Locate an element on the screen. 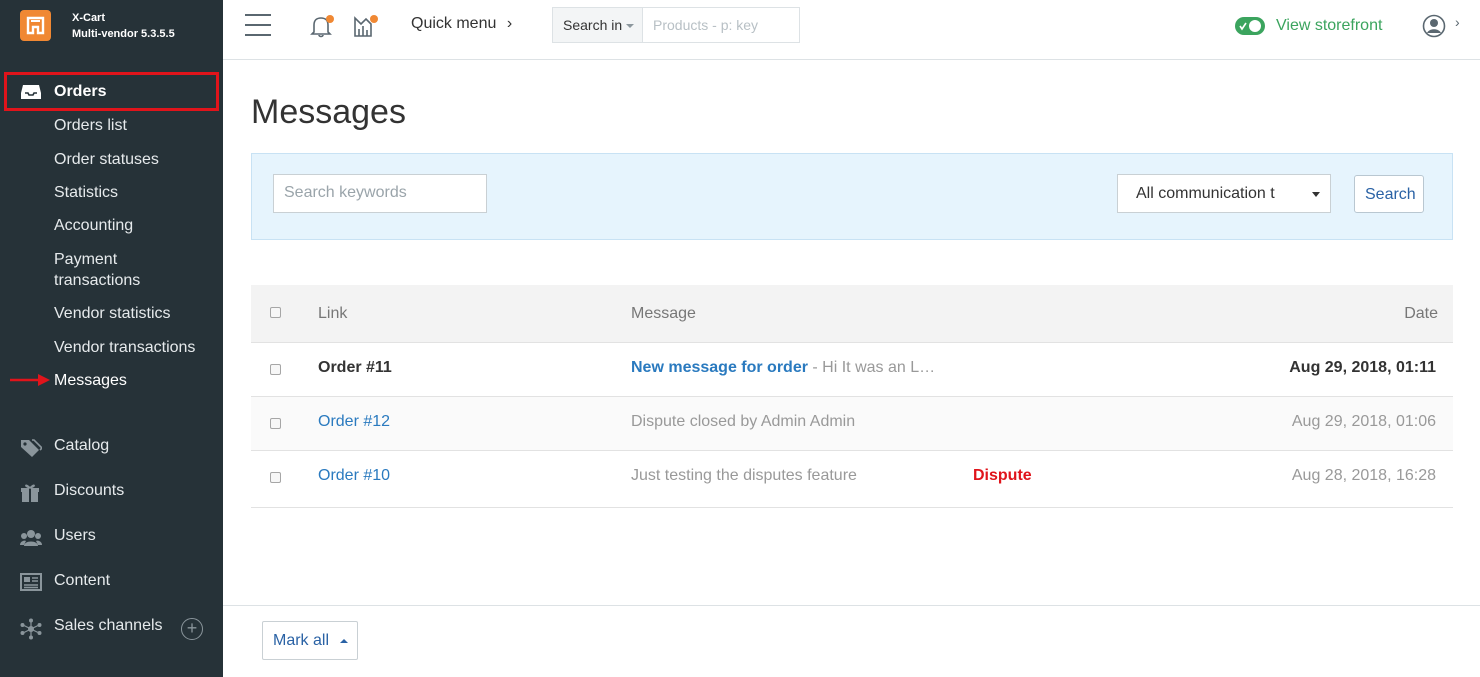  gift-icon is located at coordinates (30, 495).